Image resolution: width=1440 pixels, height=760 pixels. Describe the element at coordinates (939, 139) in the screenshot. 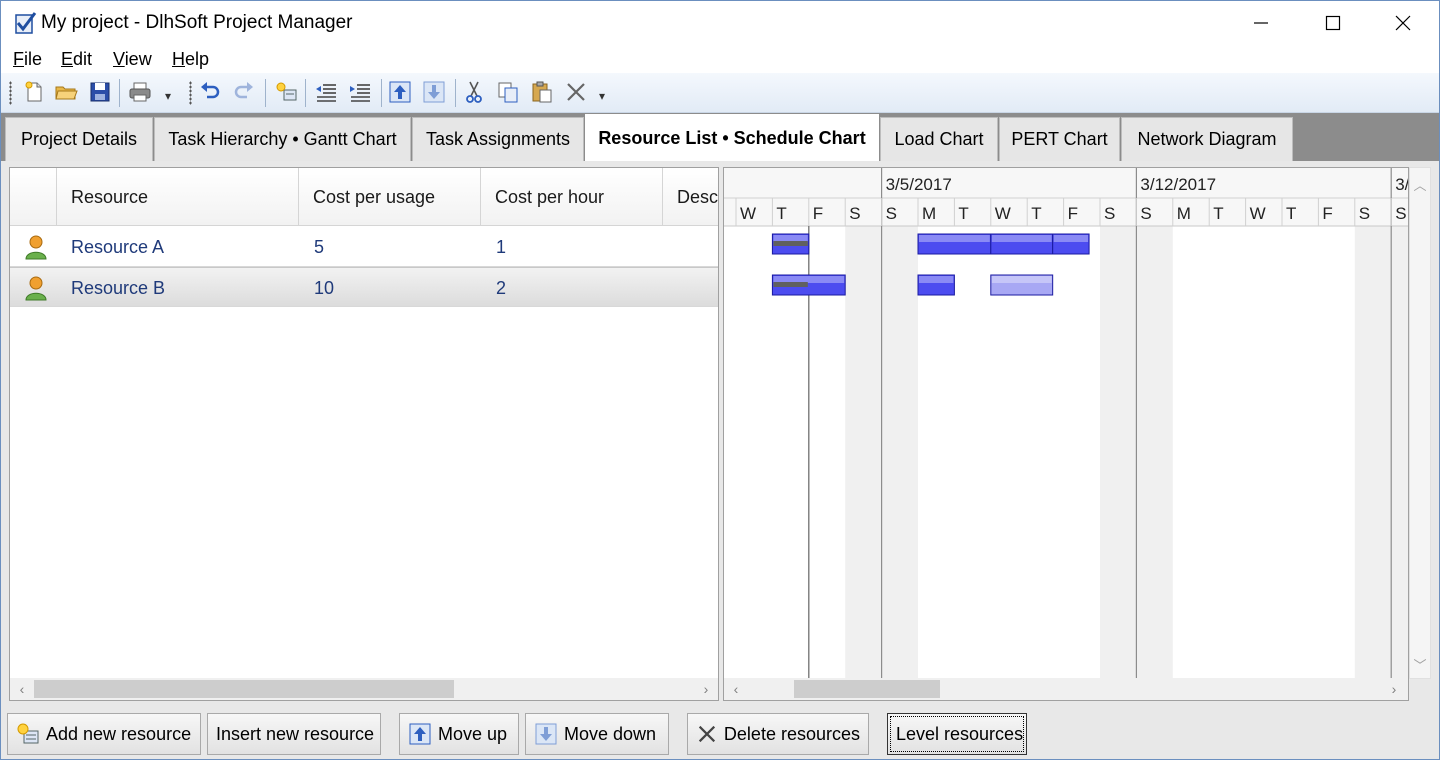

I see `tab-load-chart: Load Chart` at that location.